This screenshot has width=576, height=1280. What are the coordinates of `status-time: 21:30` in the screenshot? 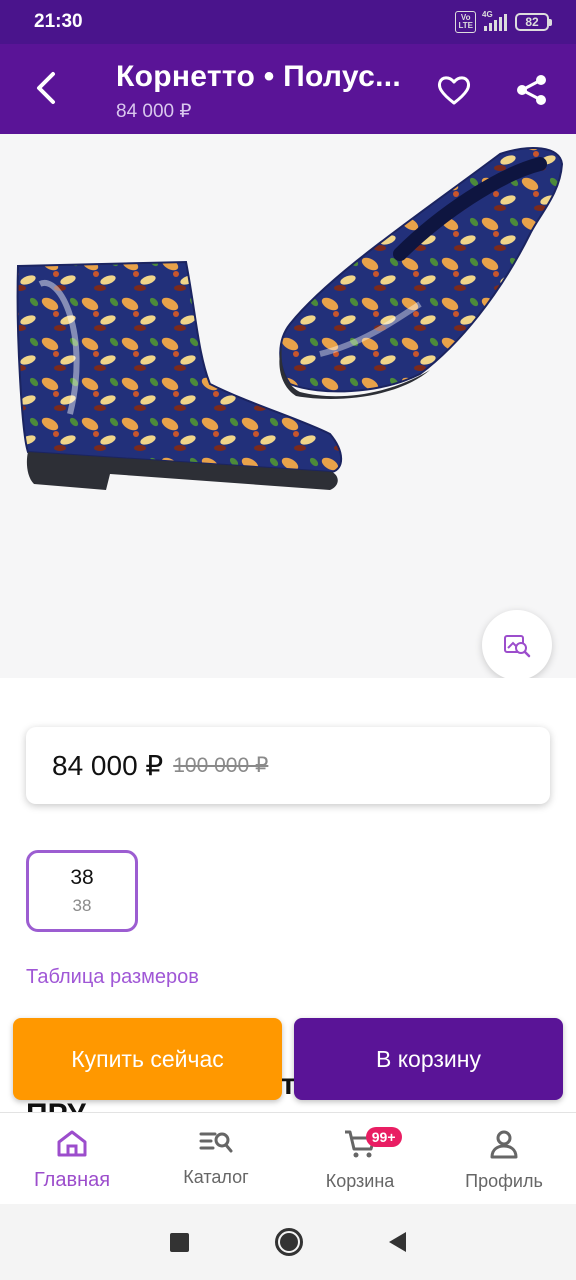 It's located at (58, 21).